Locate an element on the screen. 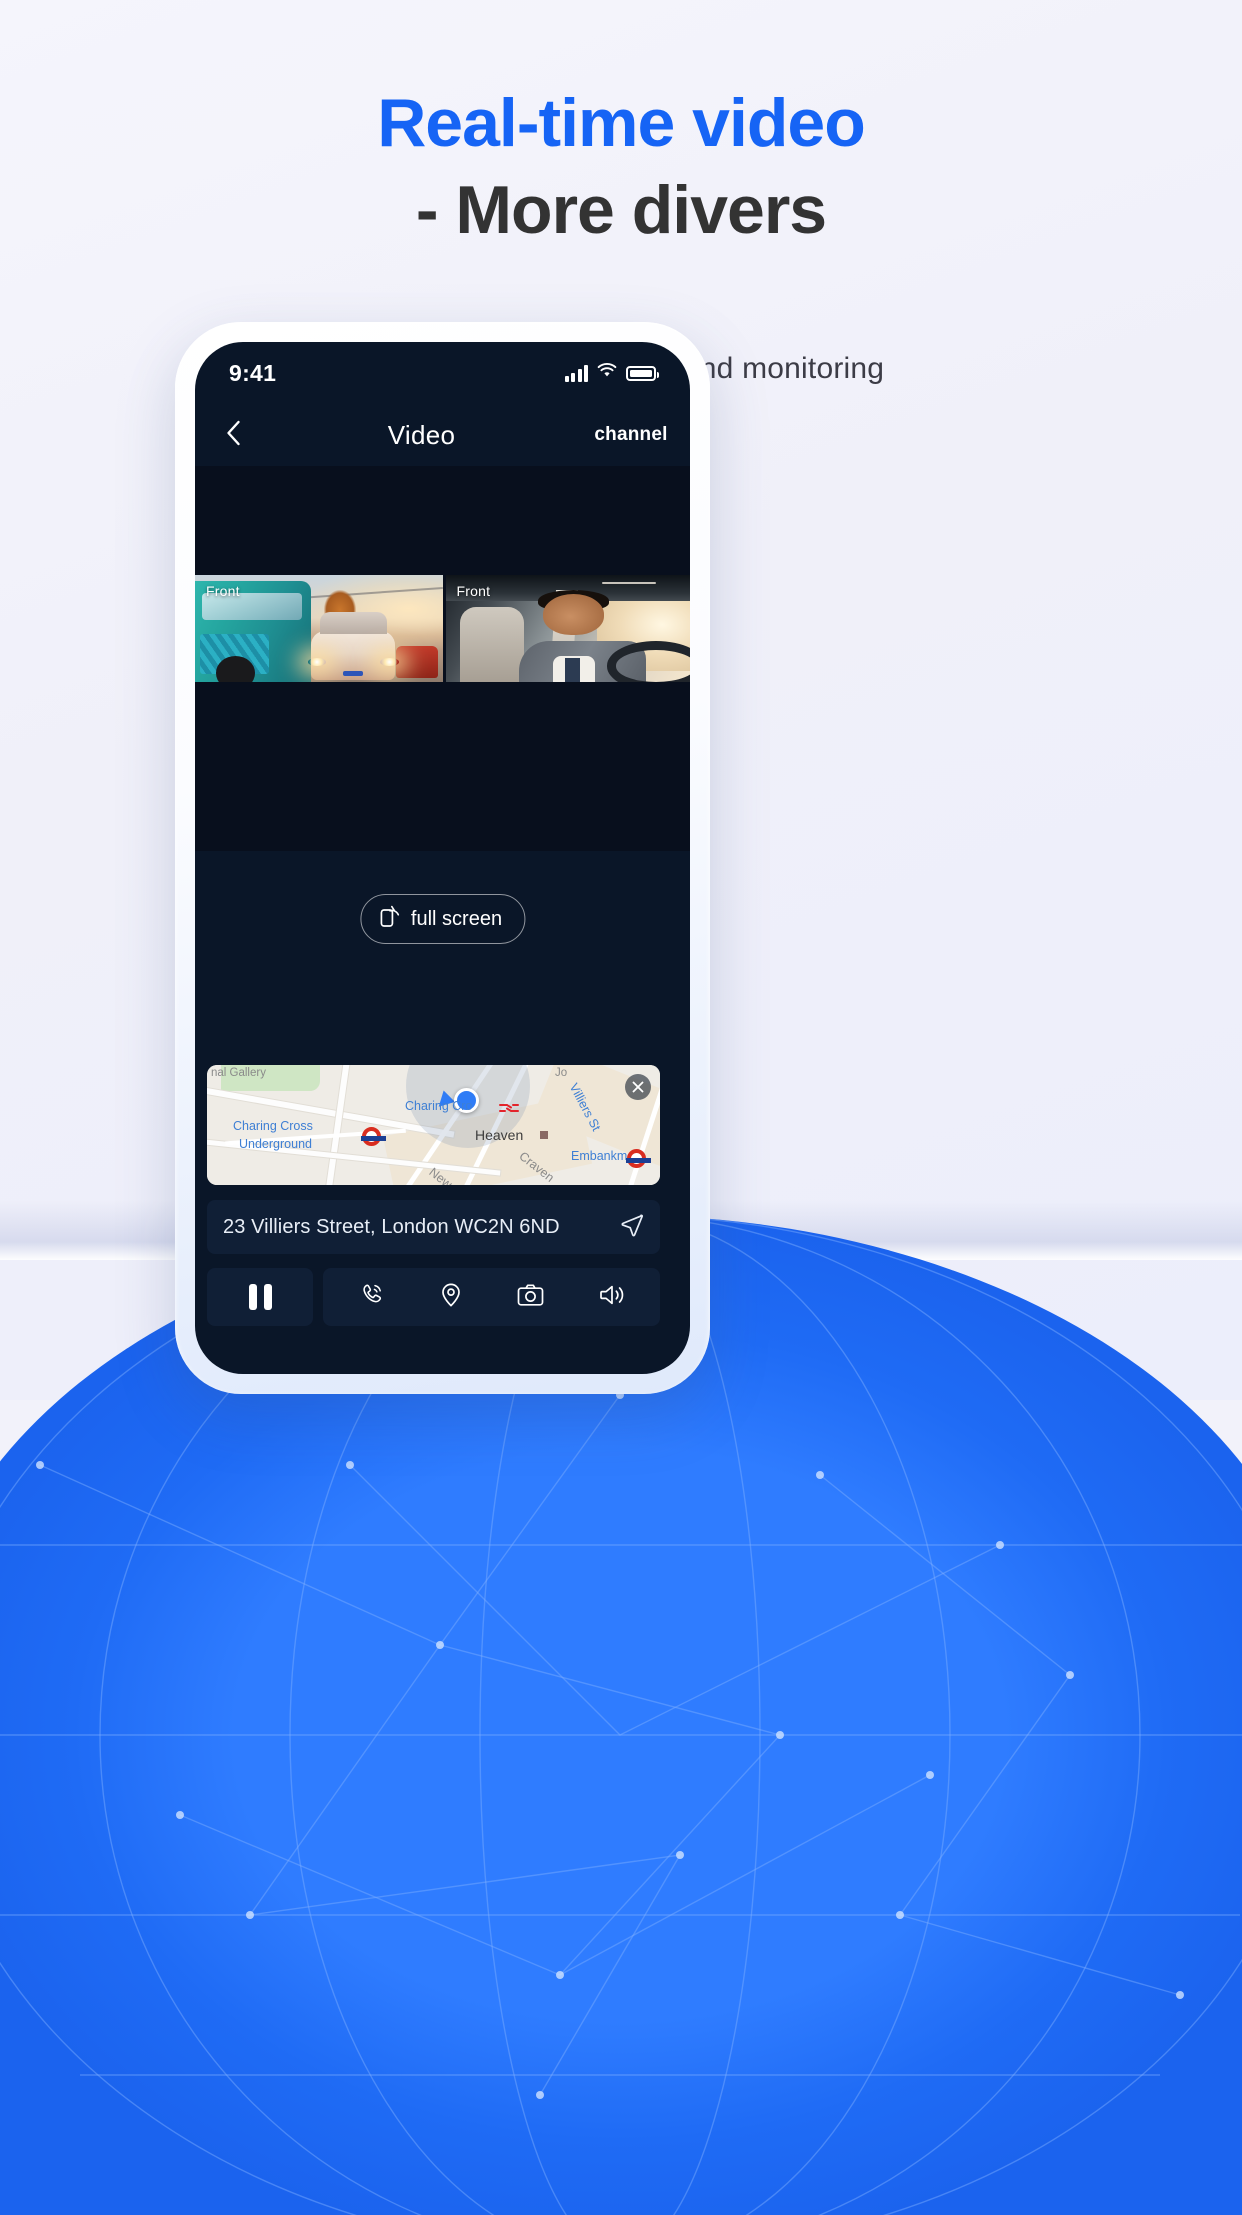 The image size is (1242, 2215). address-bar: 23 Villiers Street, London WC2N 6ND is located at coordinates (433, 1227).